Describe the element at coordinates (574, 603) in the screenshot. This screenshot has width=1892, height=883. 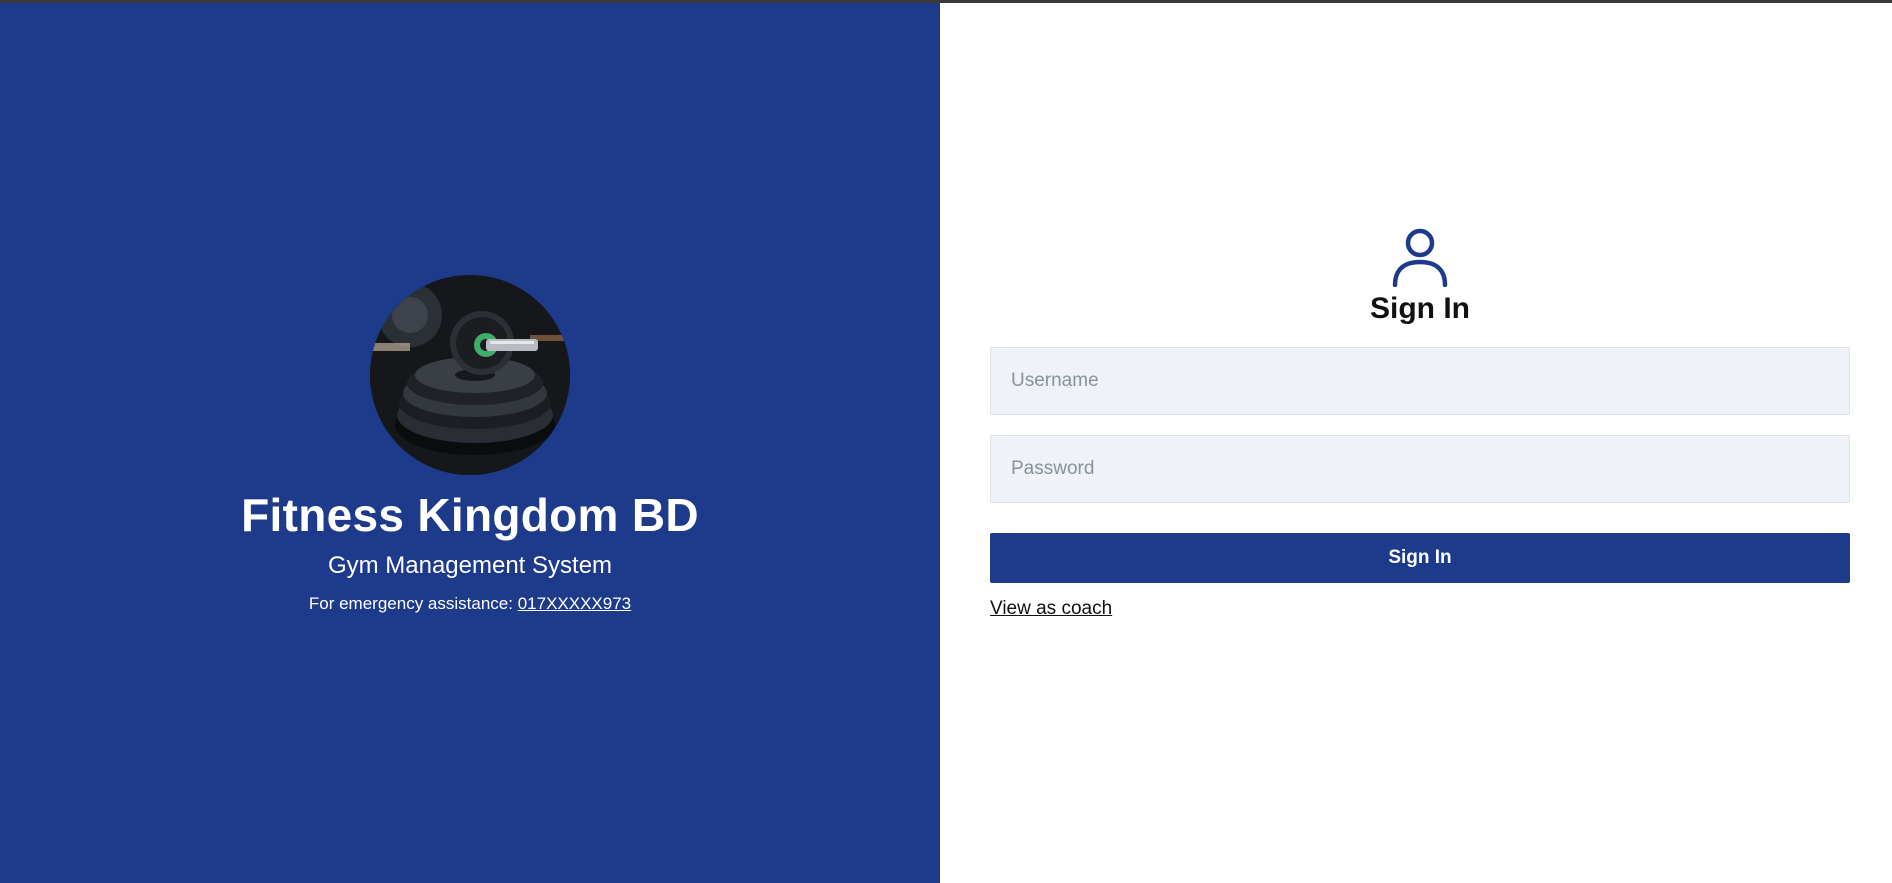
I see `emergency-phone-link: 017XXXXX973` at that location.